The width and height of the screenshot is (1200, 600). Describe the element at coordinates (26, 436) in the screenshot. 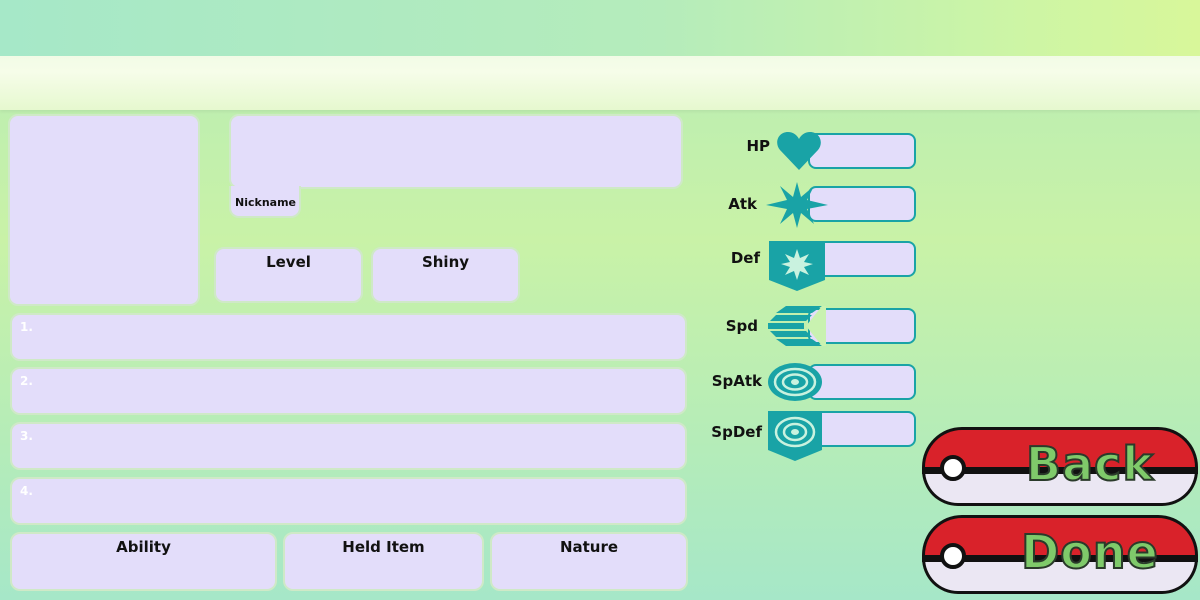

I see `move-slot-number: 3.` at that location.